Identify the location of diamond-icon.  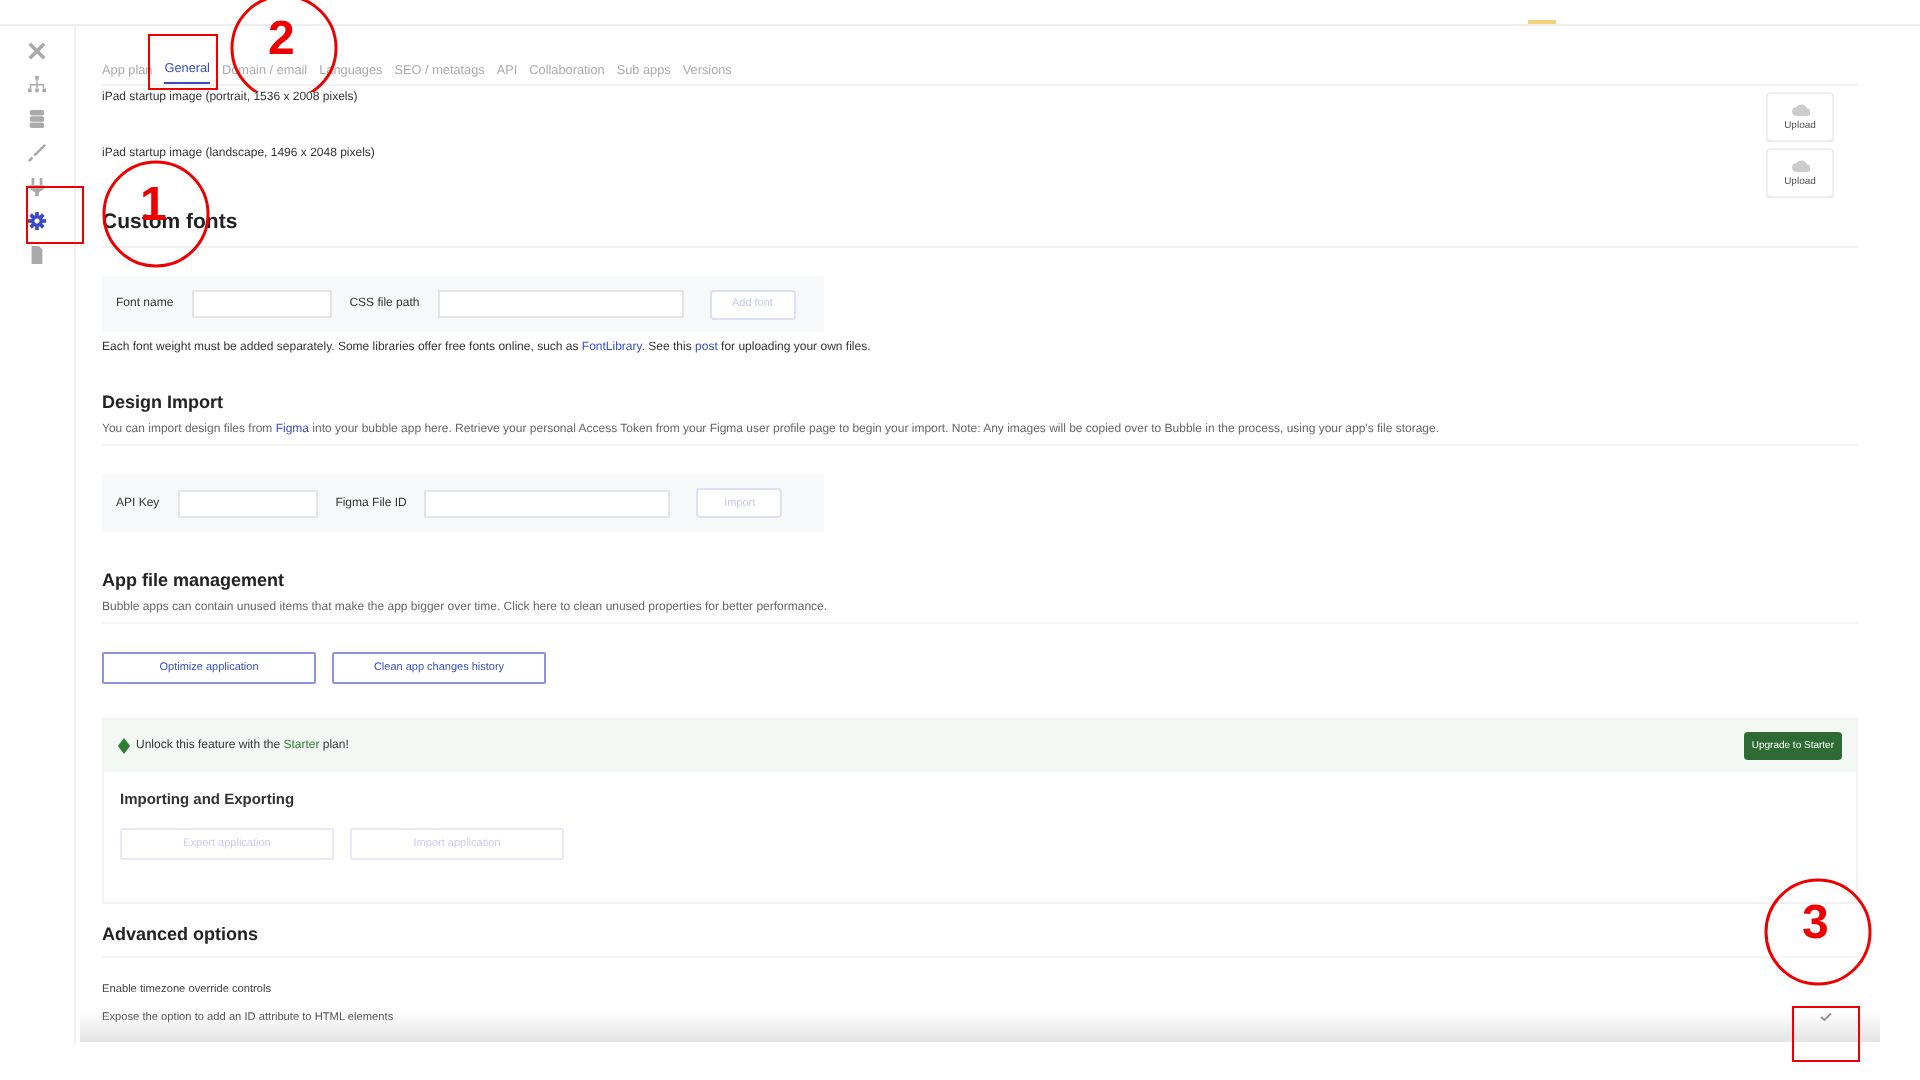
(124, 746).